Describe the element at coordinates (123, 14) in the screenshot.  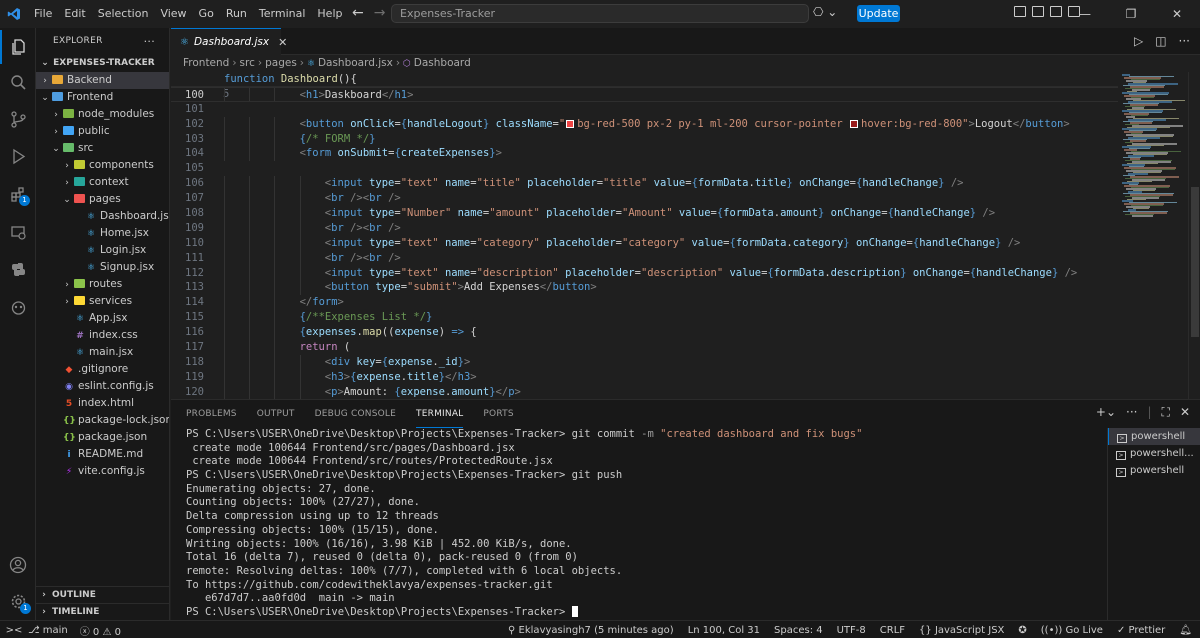
I see `menu-selection: Selection` at that location.